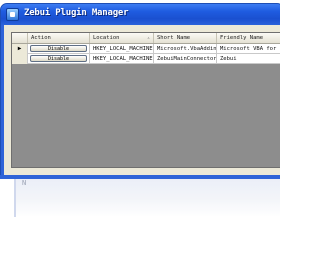  Describe the element at coordinates (76, 13) in the screenshot. I see `window-title: Zebui Plugin Manager` at that location.